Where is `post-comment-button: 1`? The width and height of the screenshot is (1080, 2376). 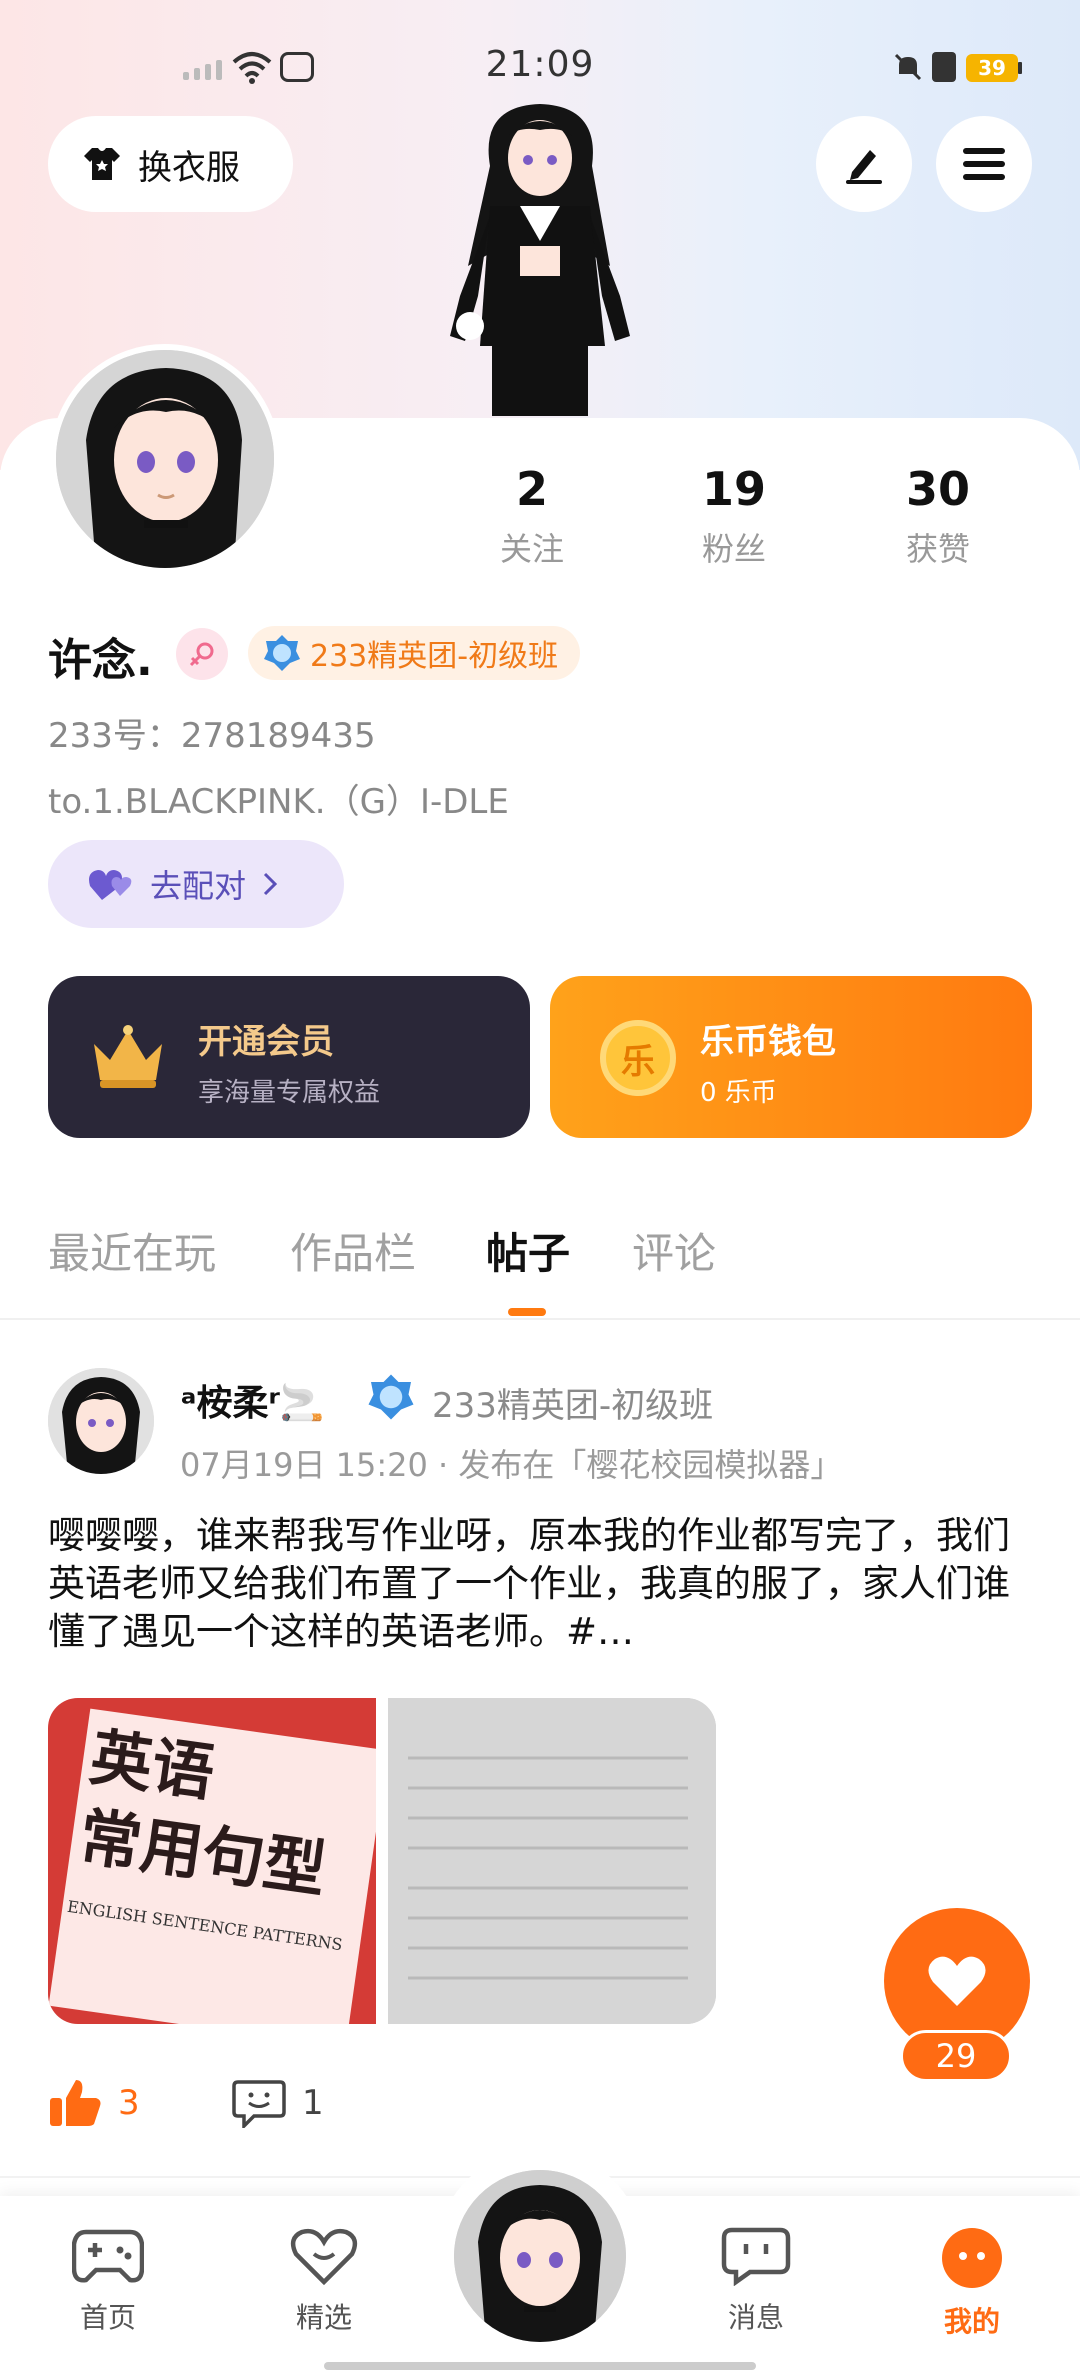 post-comment-button: 1 is located at coordinates (278, 2103).